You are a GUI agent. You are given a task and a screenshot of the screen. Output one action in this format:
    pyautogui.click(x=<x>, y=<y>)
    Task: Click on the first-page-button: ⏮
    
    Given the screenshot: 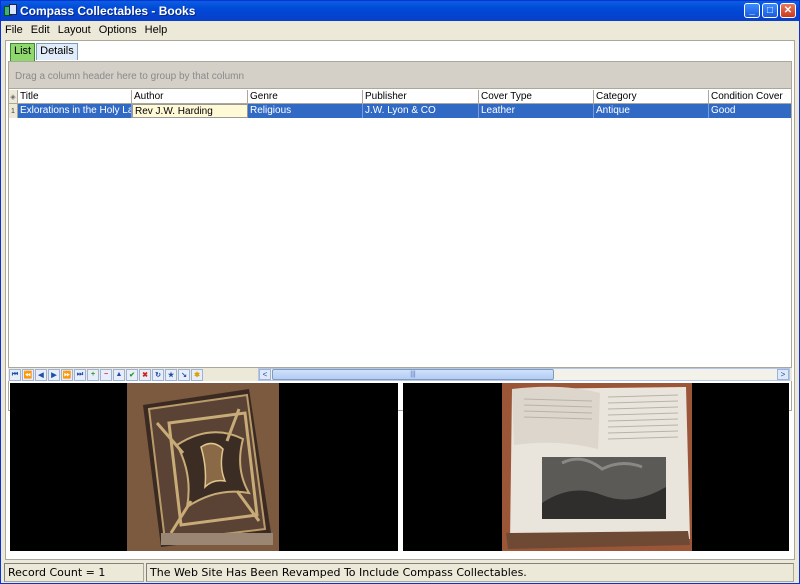 What is the action you would take?
    pyautogui.click(x=15, y=374)
    